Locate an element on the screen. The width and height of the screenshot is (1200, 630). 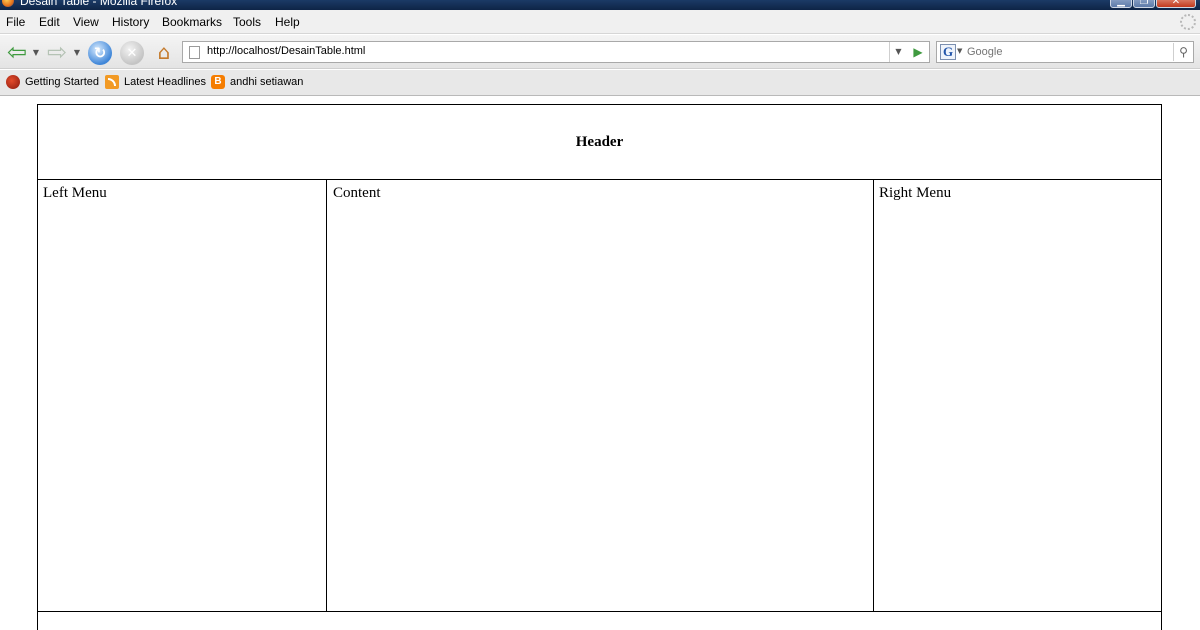
bookmark-getting-started: Getting Started is located at coordinates (52, 82).